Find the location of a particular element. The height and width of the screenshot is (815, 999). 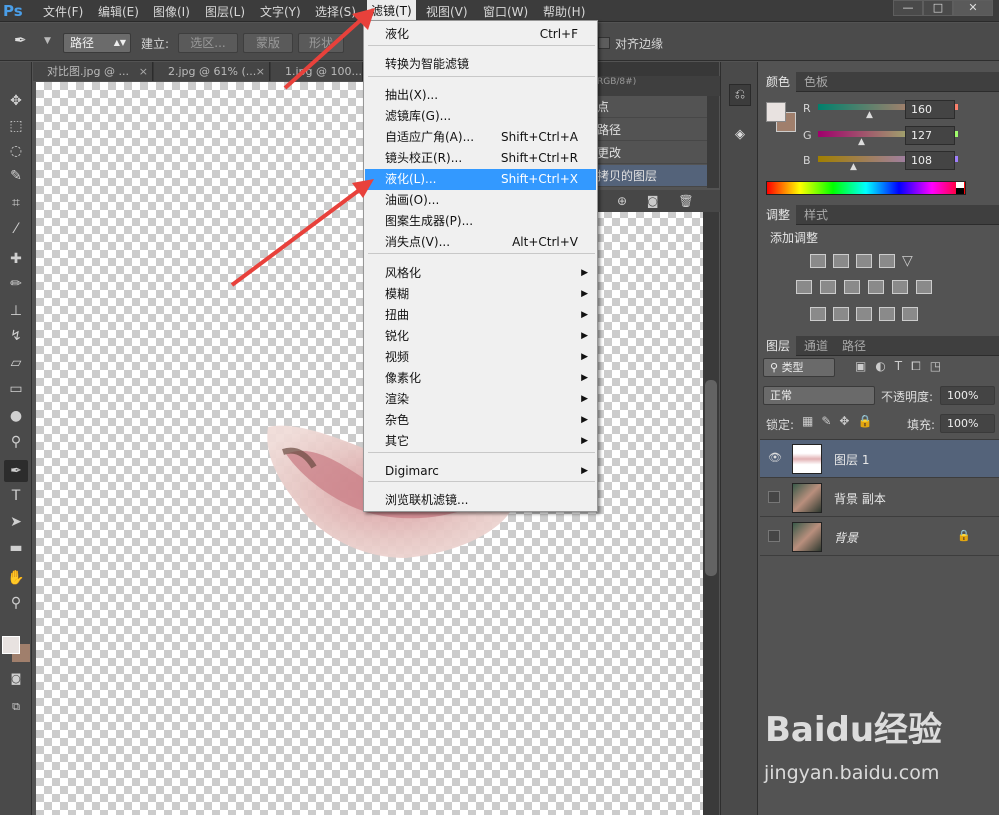

filter-menu-item: 视频 ▶ is located at coordinates (480, 357).